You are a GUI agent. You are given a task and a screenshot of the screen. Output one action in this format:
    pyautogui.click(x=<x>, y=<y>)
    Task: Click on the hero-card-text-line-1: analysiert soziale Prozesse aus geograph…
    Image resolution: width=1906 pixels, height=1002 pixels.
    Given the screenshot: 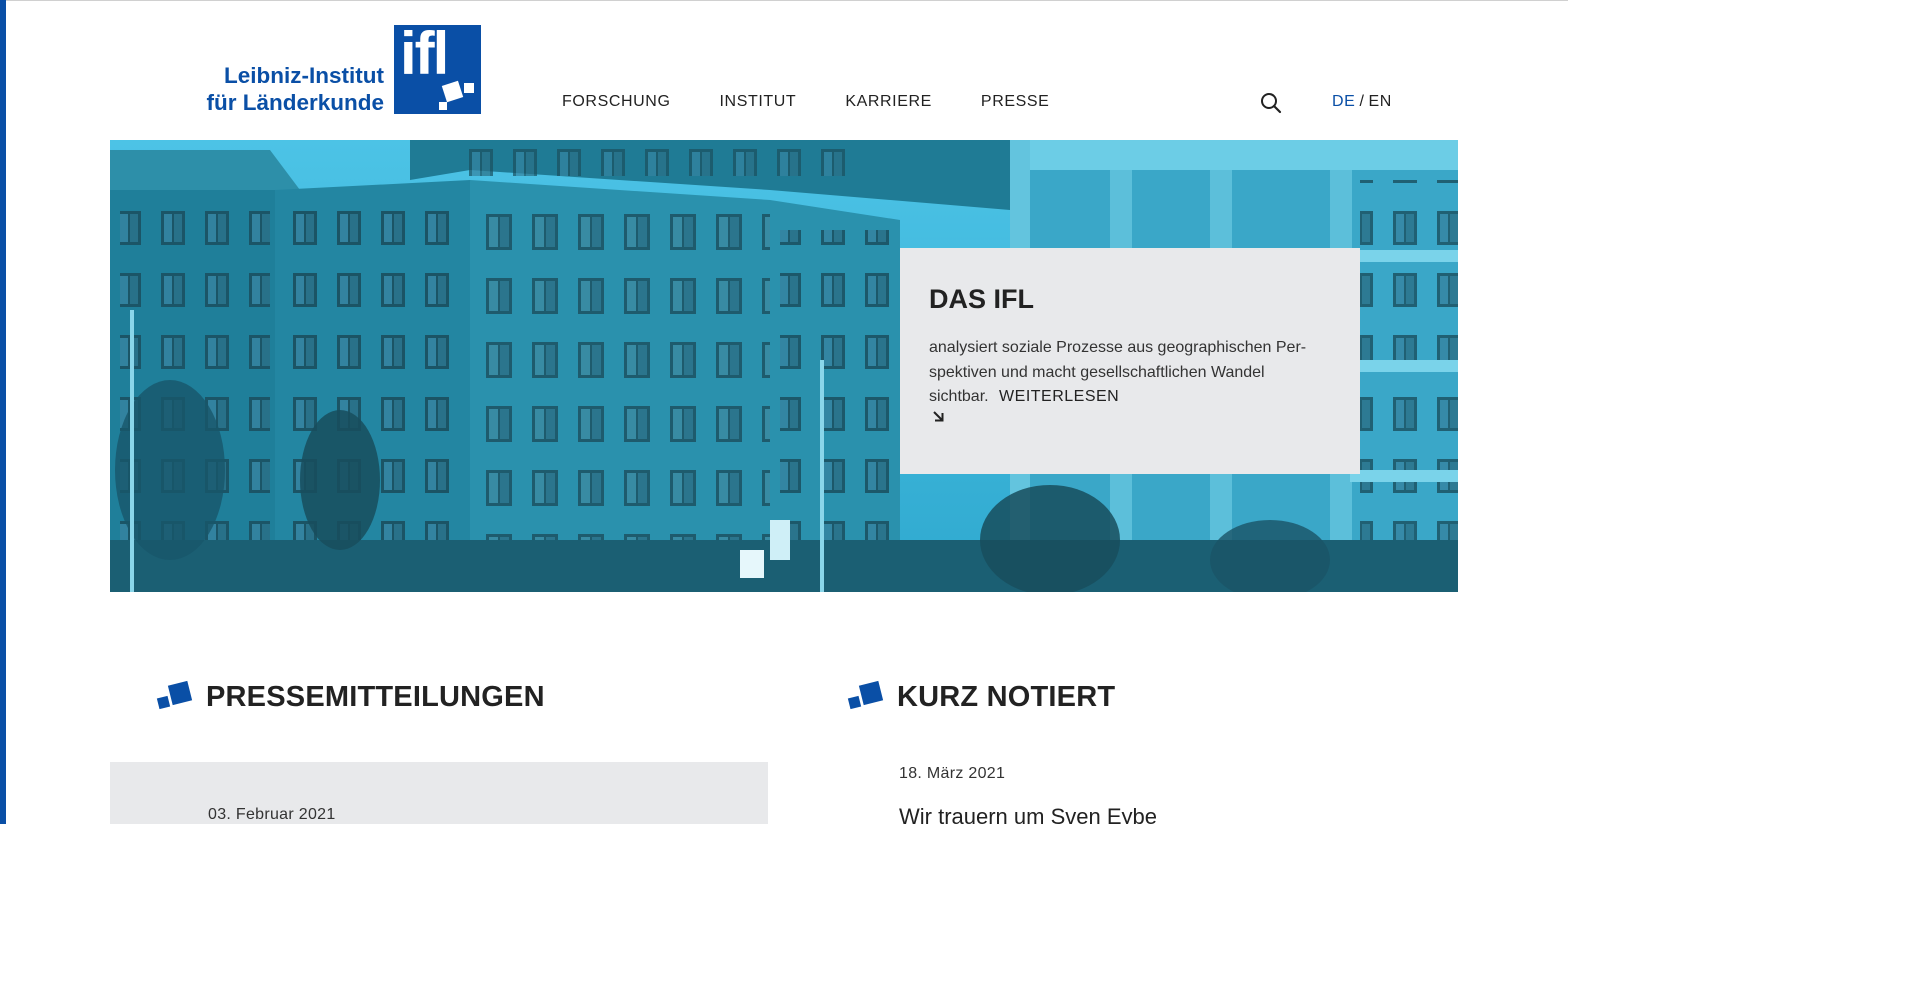 What is the action you would take?
    pyautogui.click(x=1118, y=347)
    